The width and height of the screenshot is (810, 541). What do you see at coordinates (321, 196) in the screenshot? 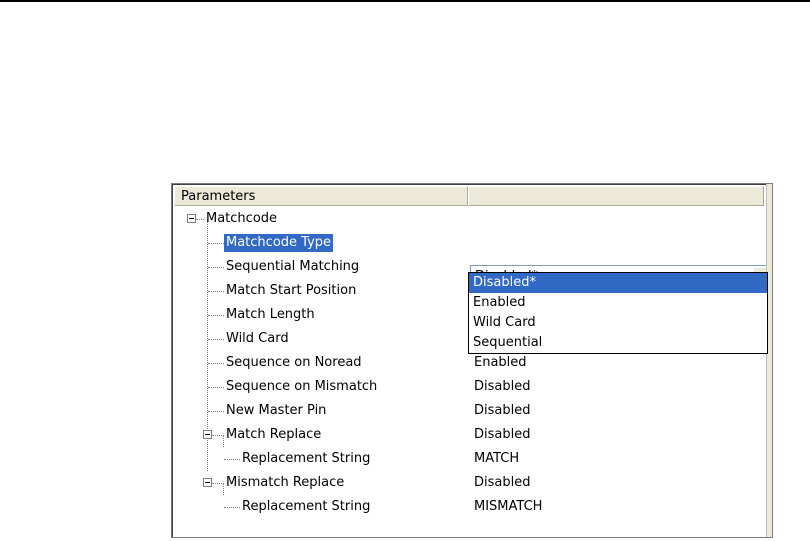
I see `header-parameters: Parameters` at bounding box center [321, 196].